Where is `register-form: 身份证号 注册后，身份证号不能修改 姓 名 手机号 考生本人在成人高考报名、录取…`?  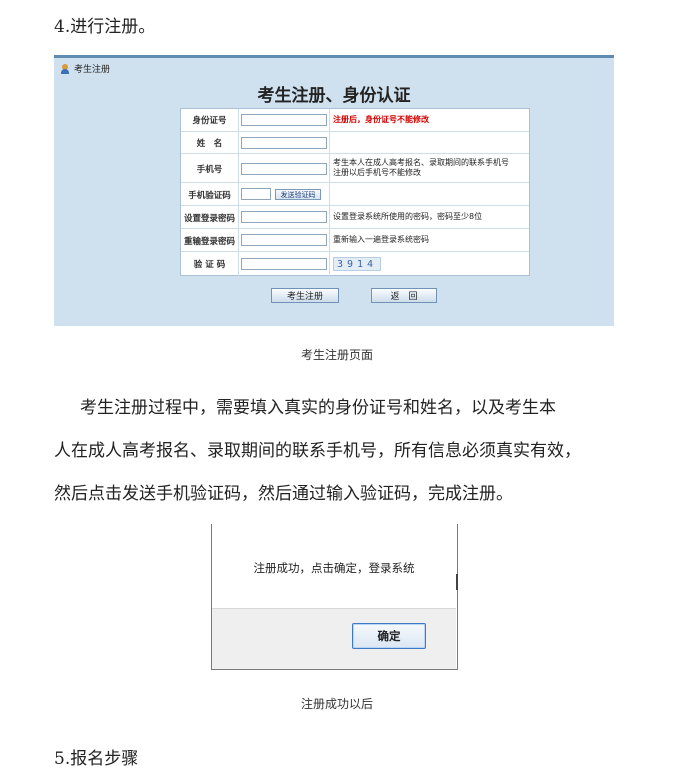
register-form: 身份证号 注册后，身份证号不能修改 姓 名 手机号 考生本人在成人高考报名、录取… is located at coordinates (355, 192).